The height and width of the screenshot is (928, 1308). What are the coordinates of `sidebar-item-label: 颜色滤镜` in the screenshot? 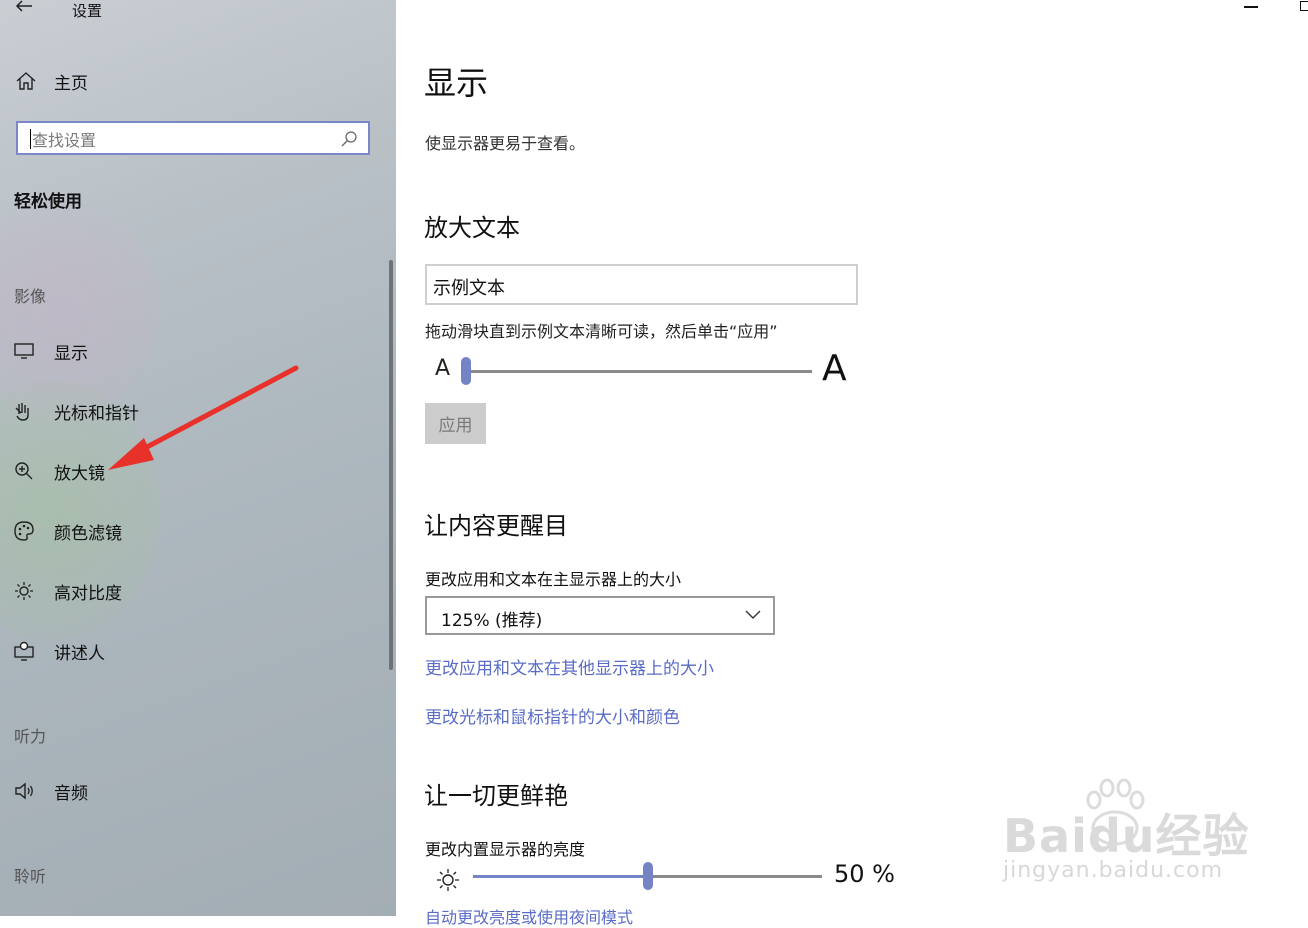 It's located at (88, 533).